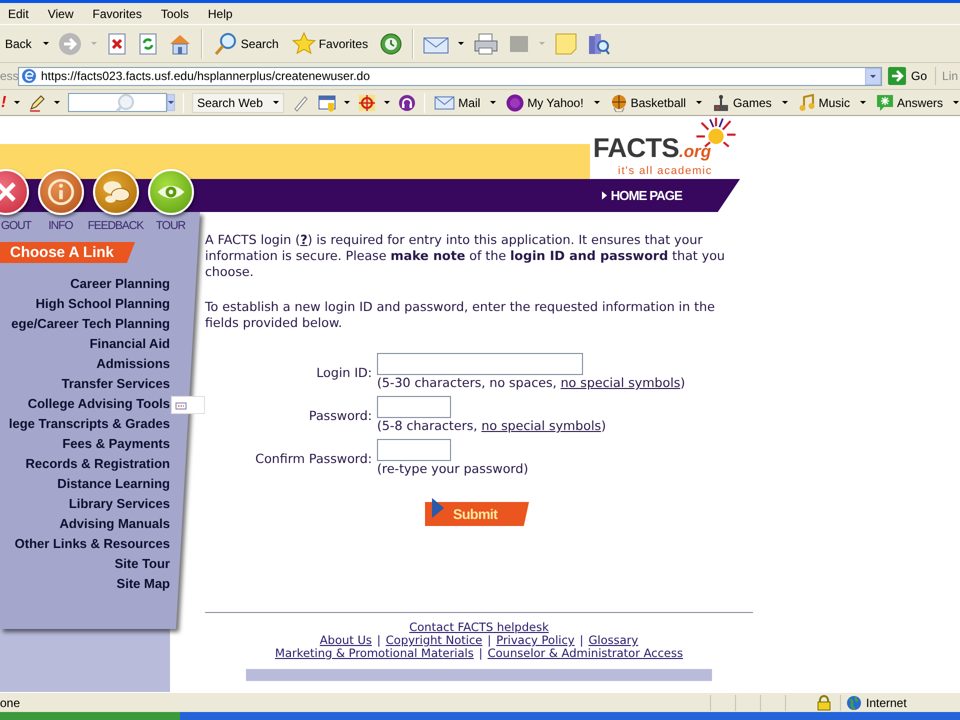 This screenshot has width=960, height=720. What do you see at coordinates (238, 102) in the screenshot?
I see `search-web-button: Search Web` at bounding box center [238, 102].